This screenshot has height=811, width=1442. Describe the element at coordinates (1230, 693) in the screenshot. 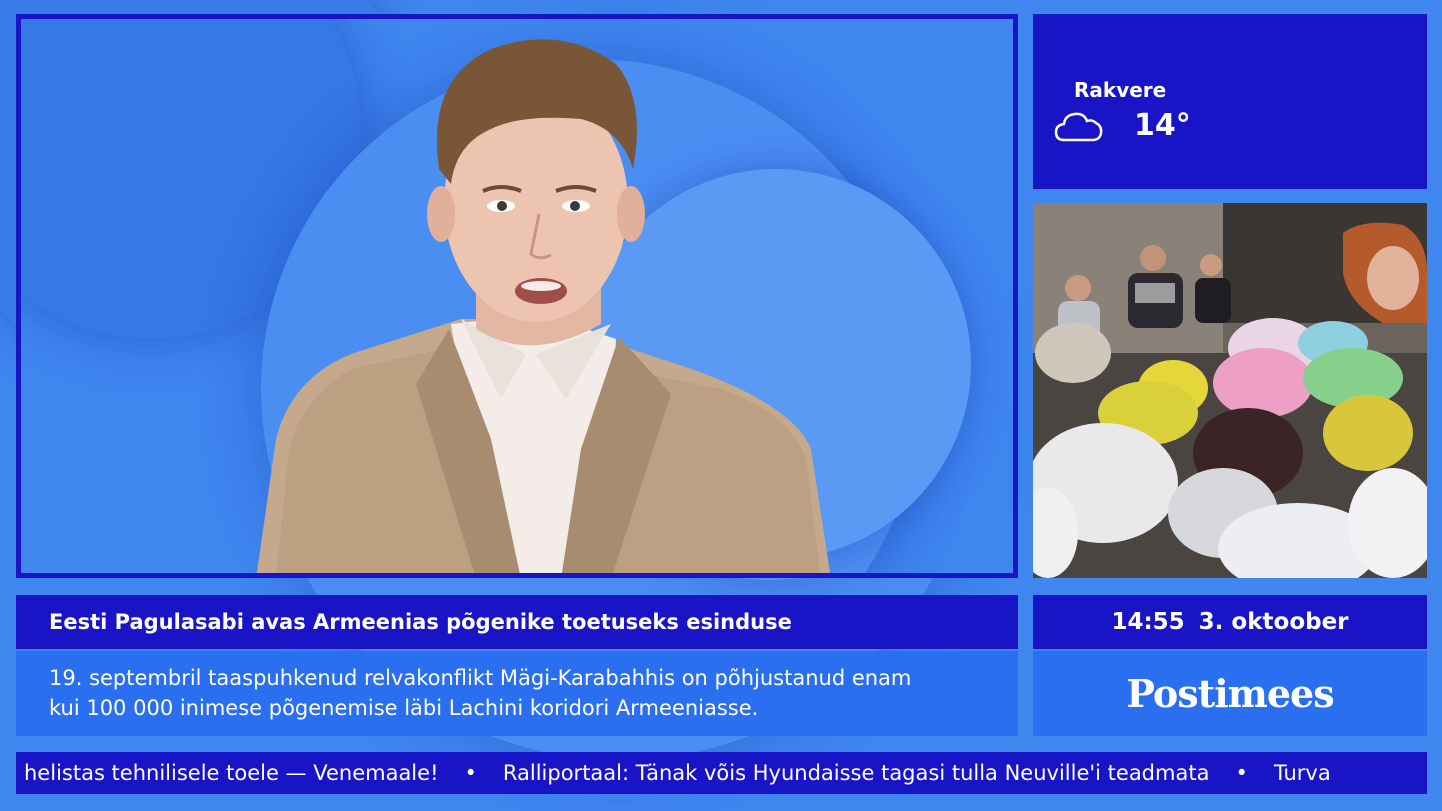

I see `postimees-logo: Postimees` at that location.